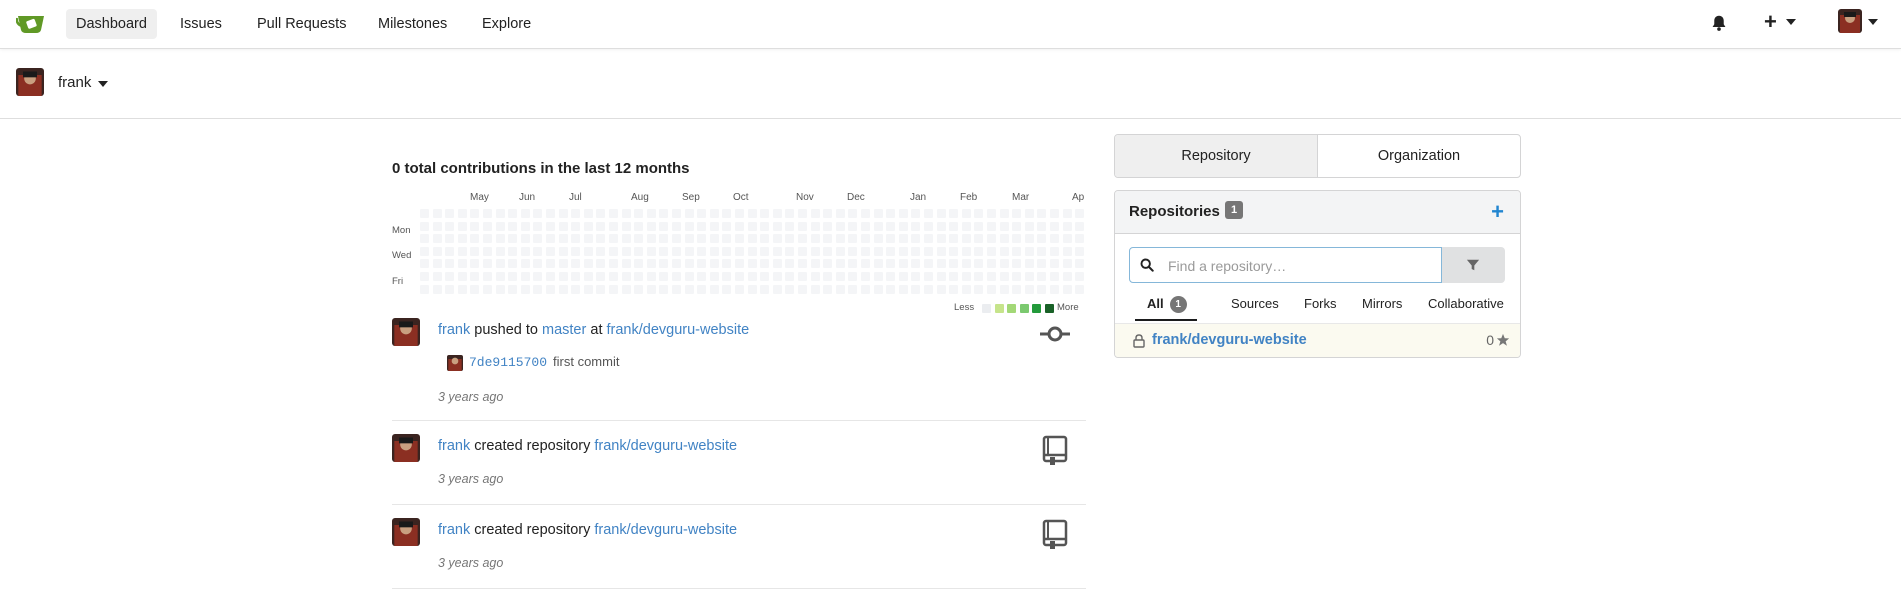  Describe the element at coordinates (201, 24) in the screenshot. I see `nav-issues: Issues` at that location.